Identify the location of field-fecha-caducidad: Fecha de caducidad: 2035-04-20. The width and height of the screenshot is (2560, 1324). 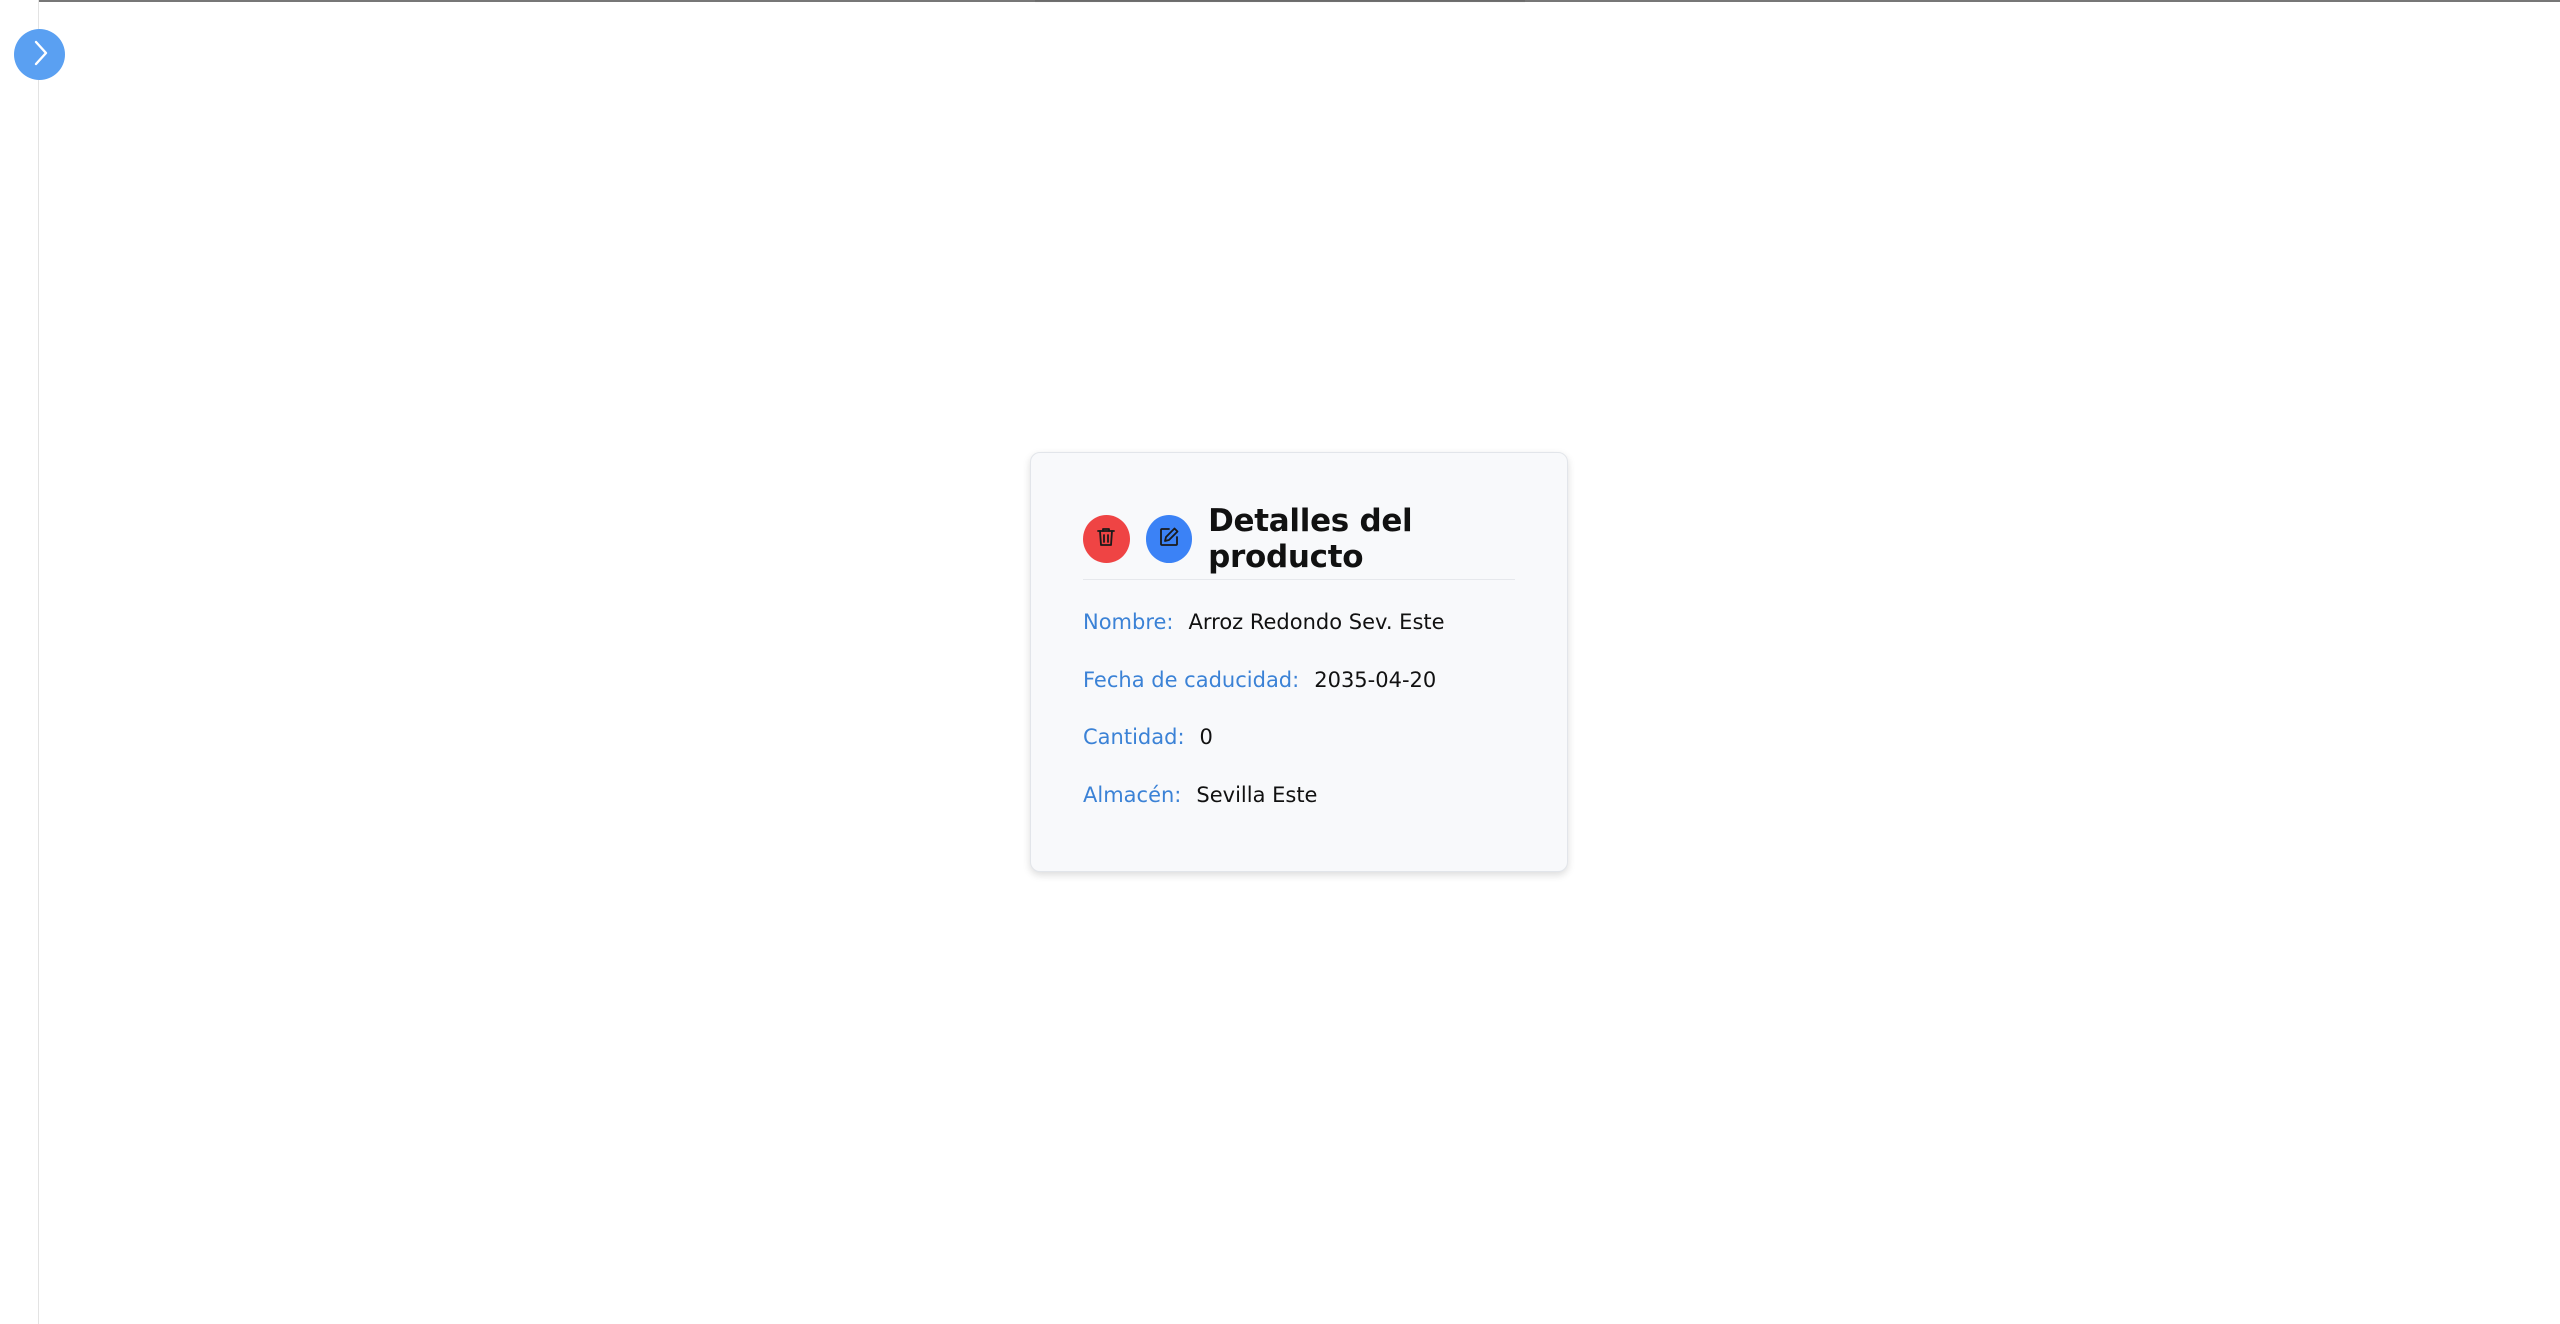
(1259, 680).